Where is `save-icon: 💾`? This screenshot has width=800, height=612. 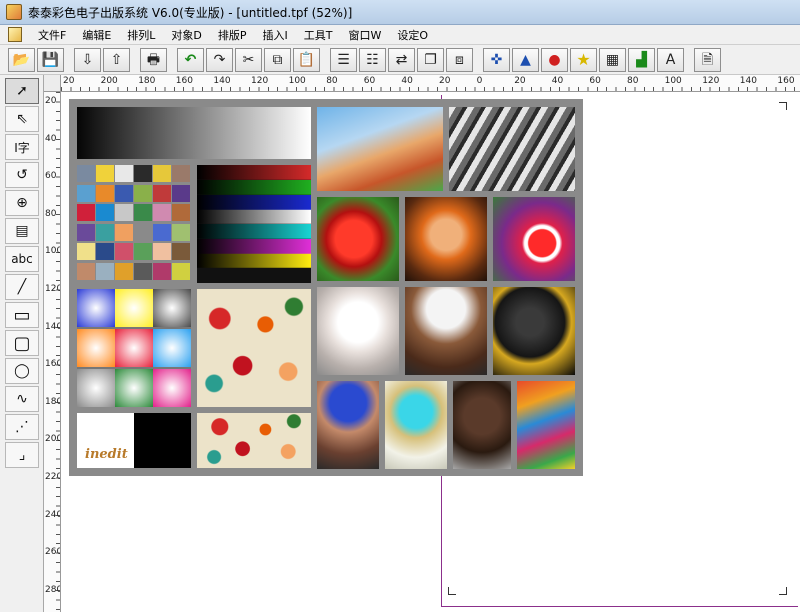
save-icon: 💾 is located at coordinates (50, 59).